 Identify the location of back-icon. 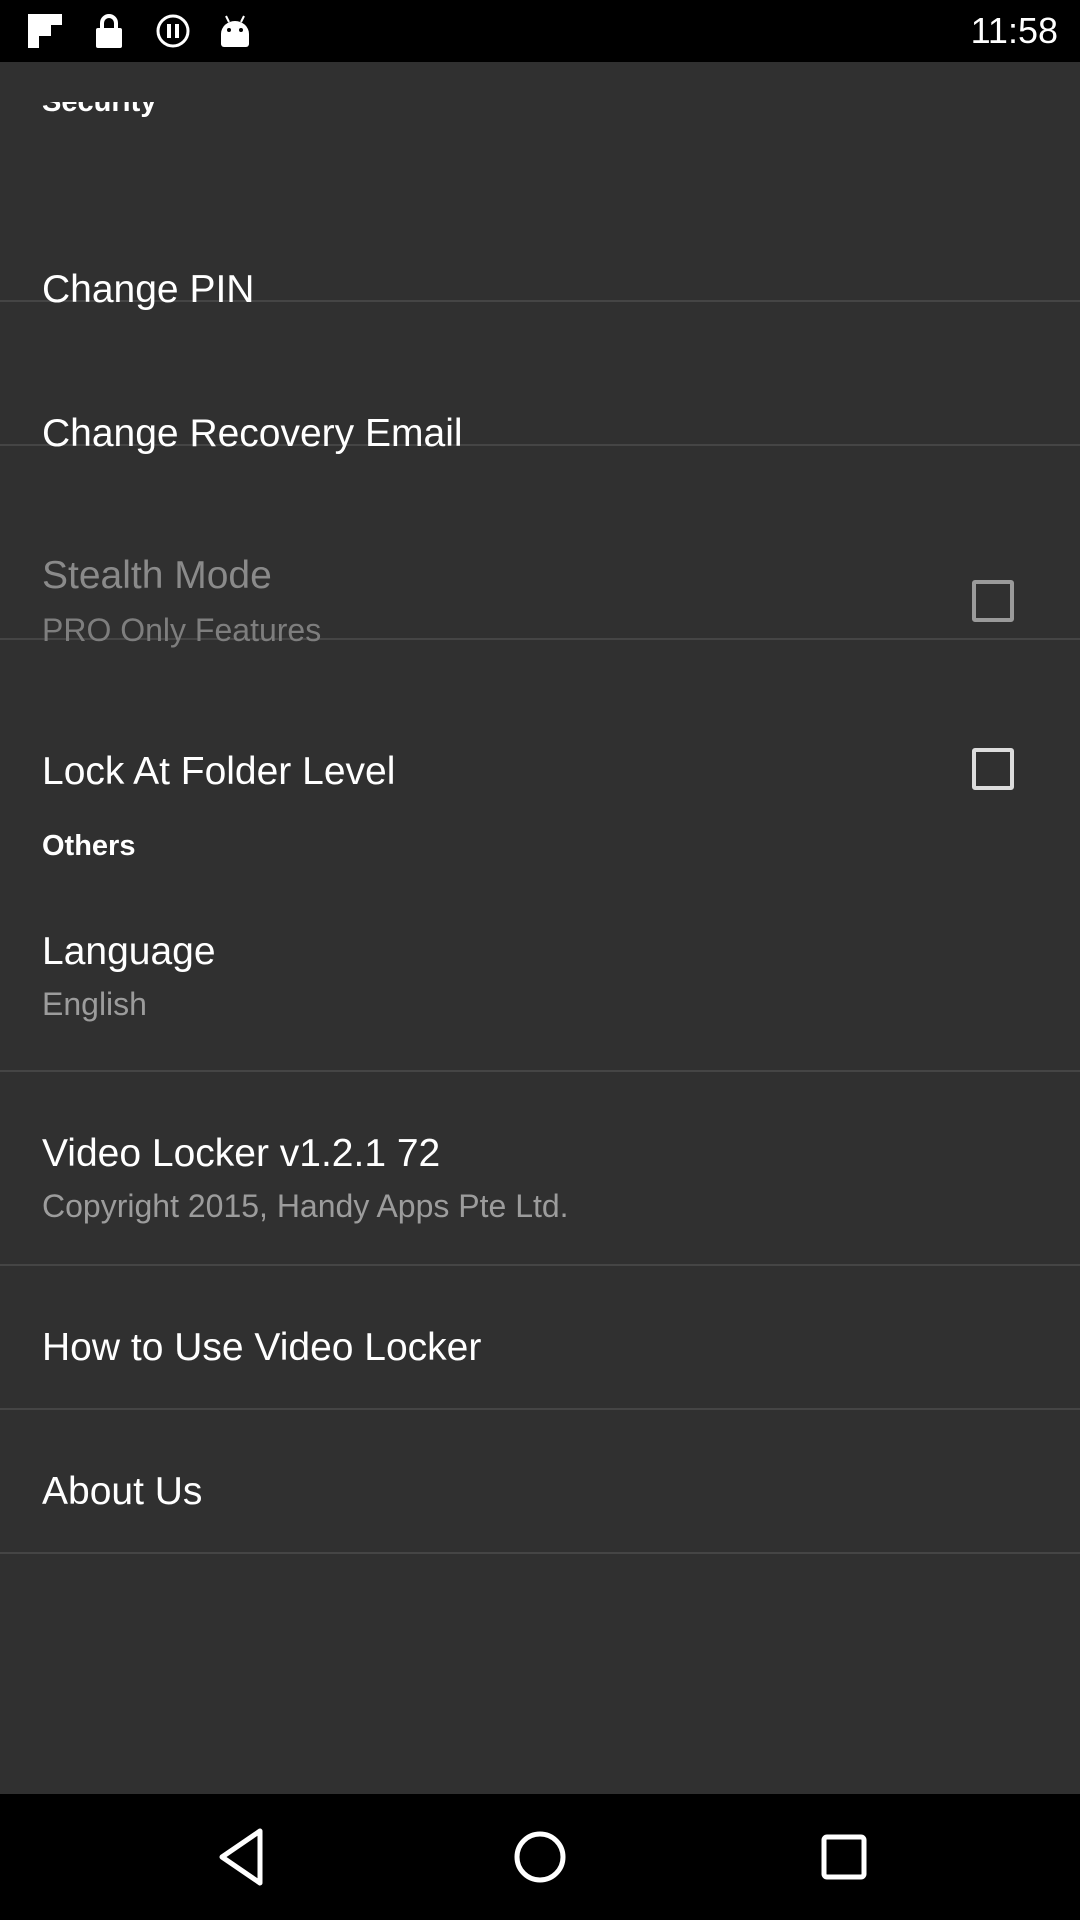
(244, 1857).